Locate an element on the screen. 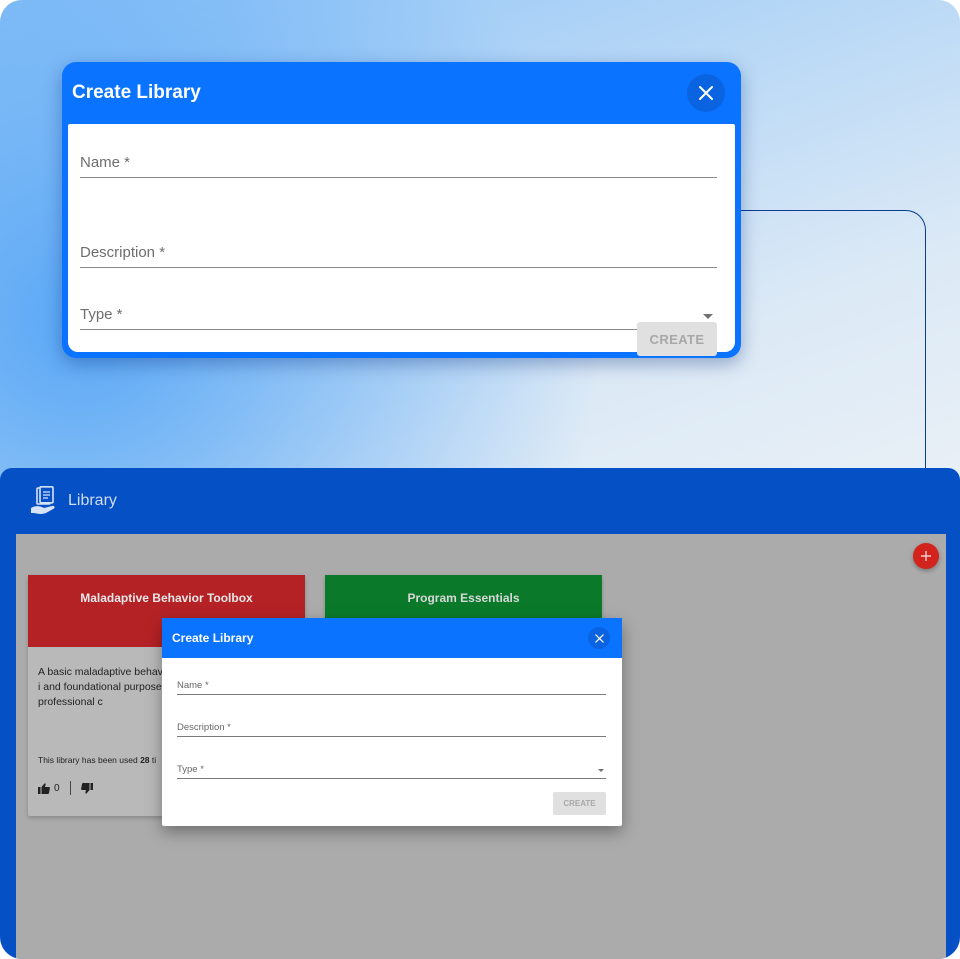 Image resolution: width=960 pixels, height=959 pixels. add-library-button is located at coordinates (926, 556).